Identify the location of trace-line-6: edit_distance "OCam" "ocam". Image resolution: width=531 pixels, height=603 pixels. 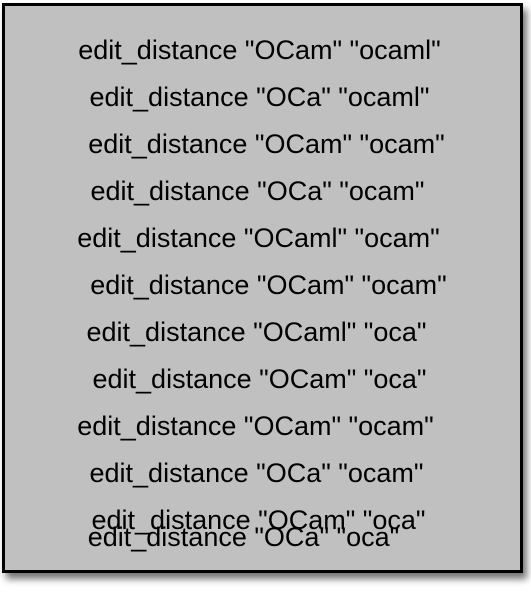
(268, 285).